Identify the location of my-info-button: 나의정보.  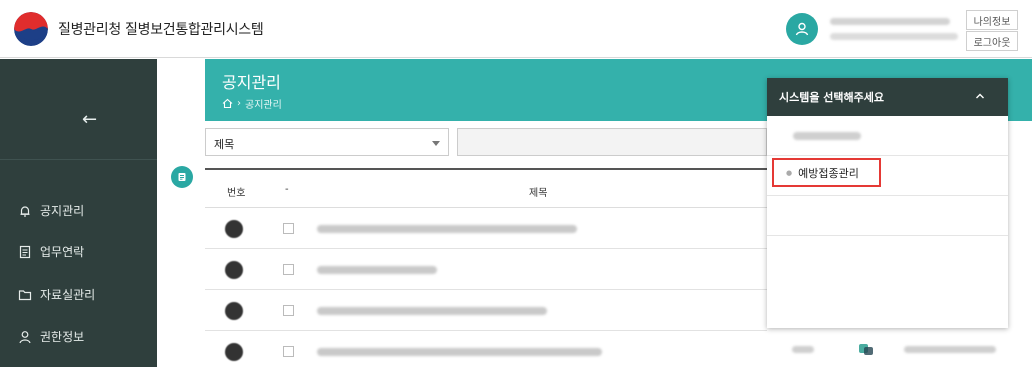
(992, 20).